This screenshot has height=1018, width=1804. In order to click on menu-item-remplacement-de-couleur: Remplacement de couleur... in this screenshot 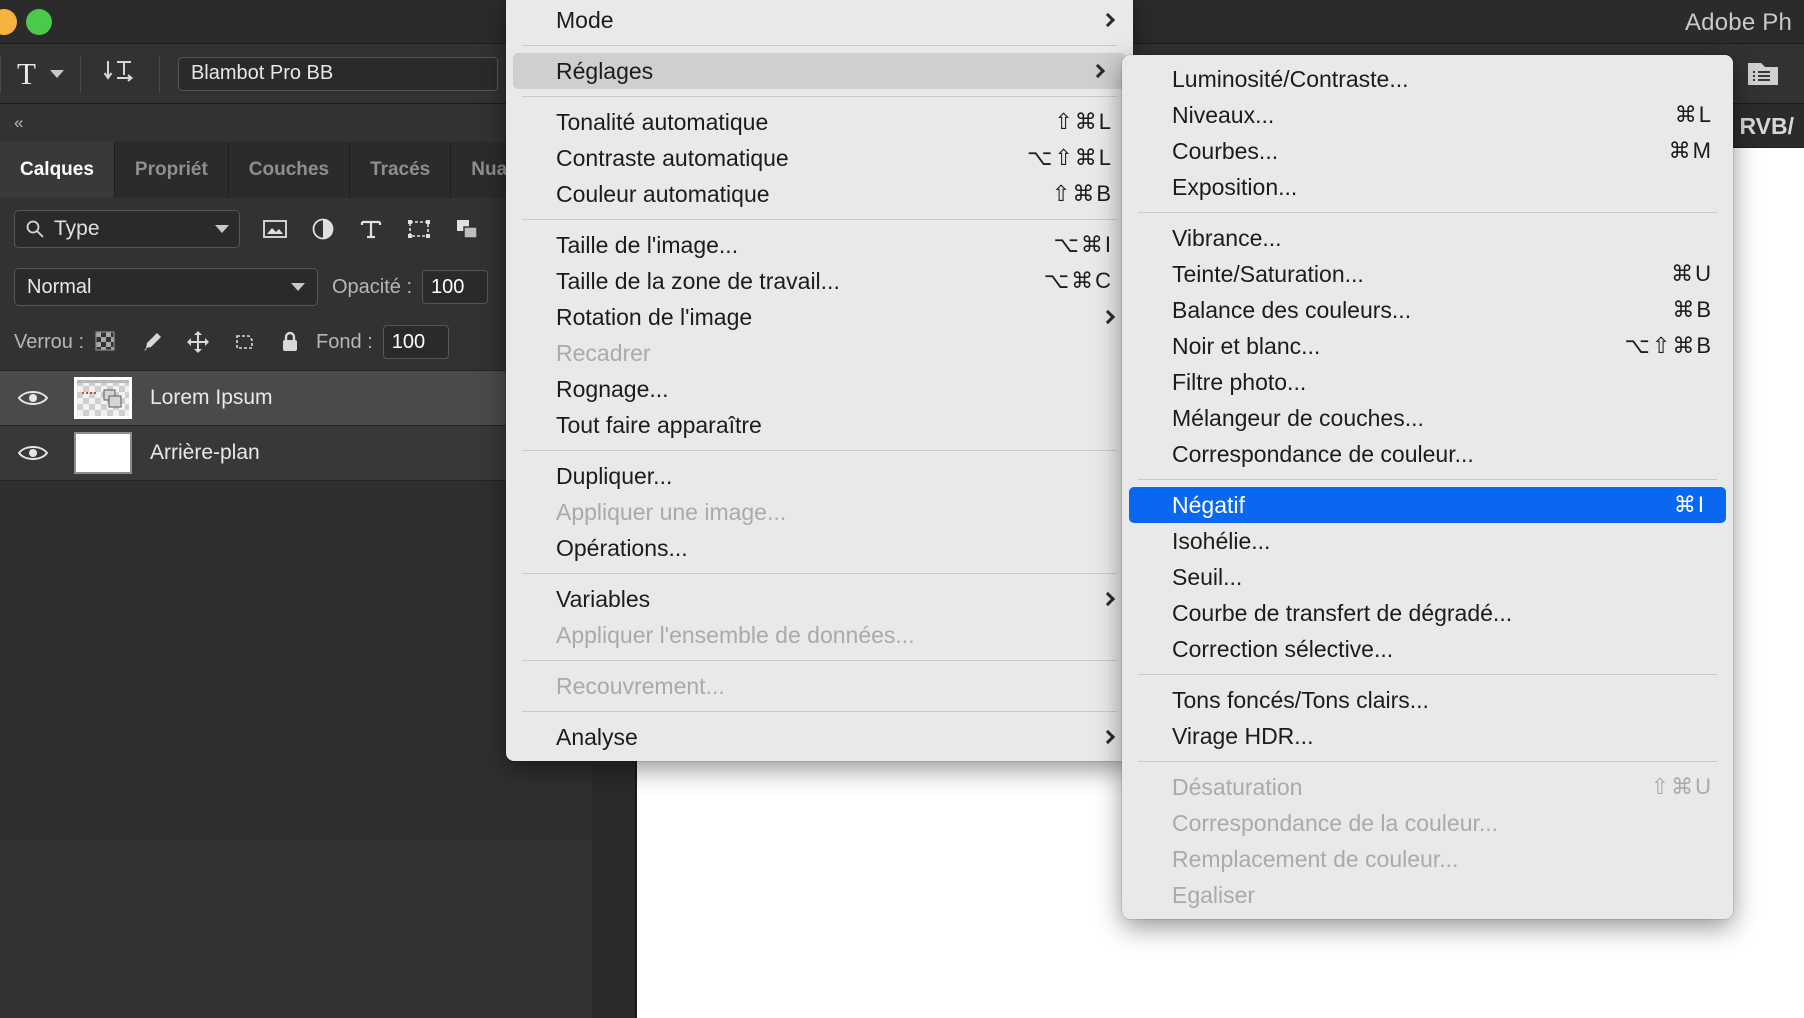, I will do `click(1427, 859)`.